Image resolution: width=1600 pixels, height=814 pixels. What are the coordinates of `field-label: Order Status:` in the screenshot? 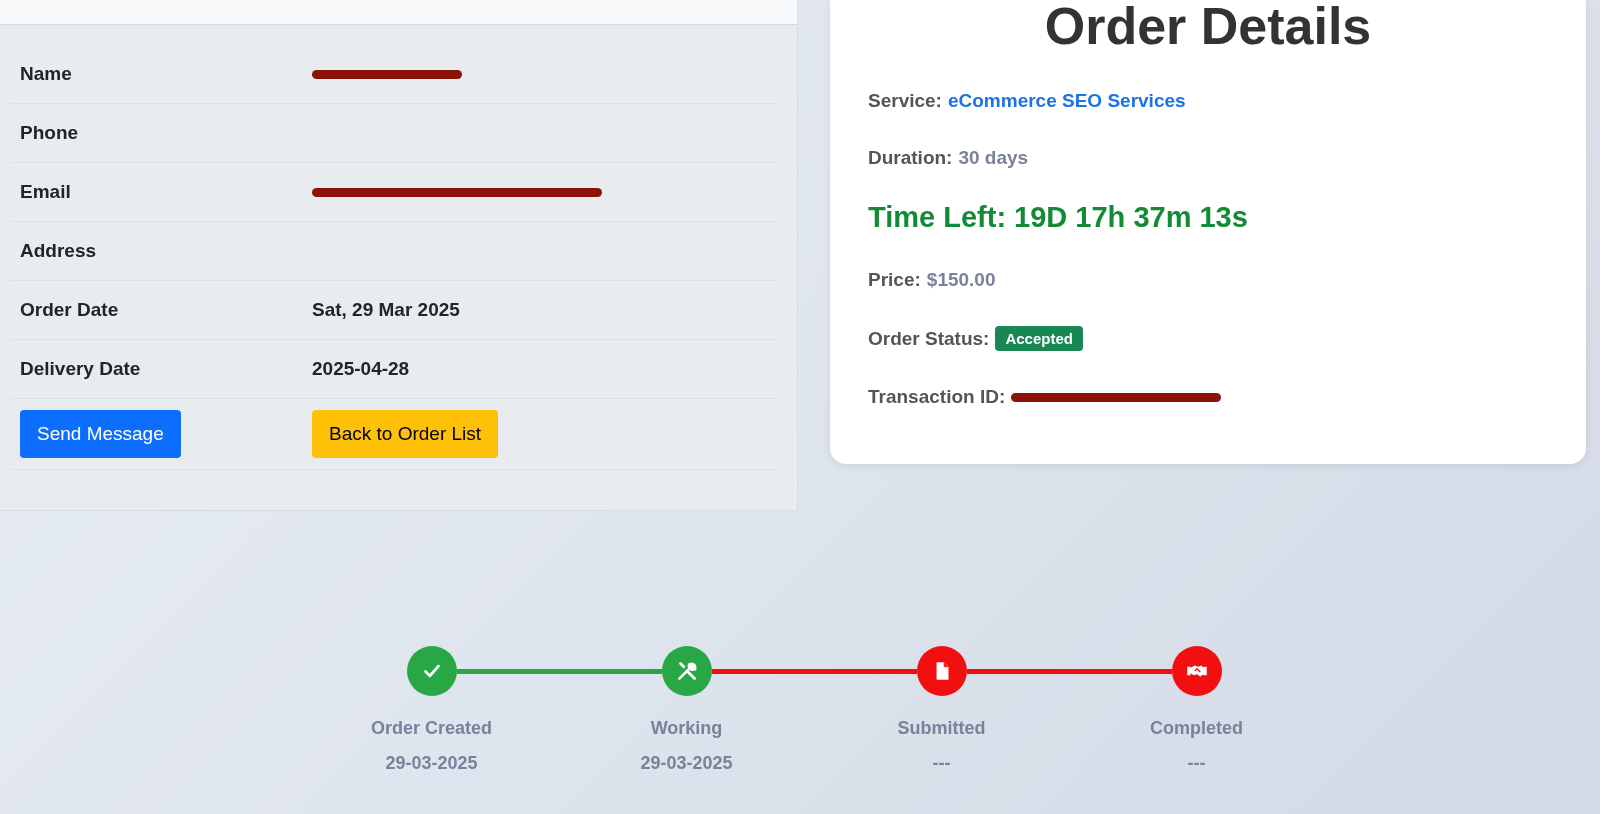 It's located at (929, 338).